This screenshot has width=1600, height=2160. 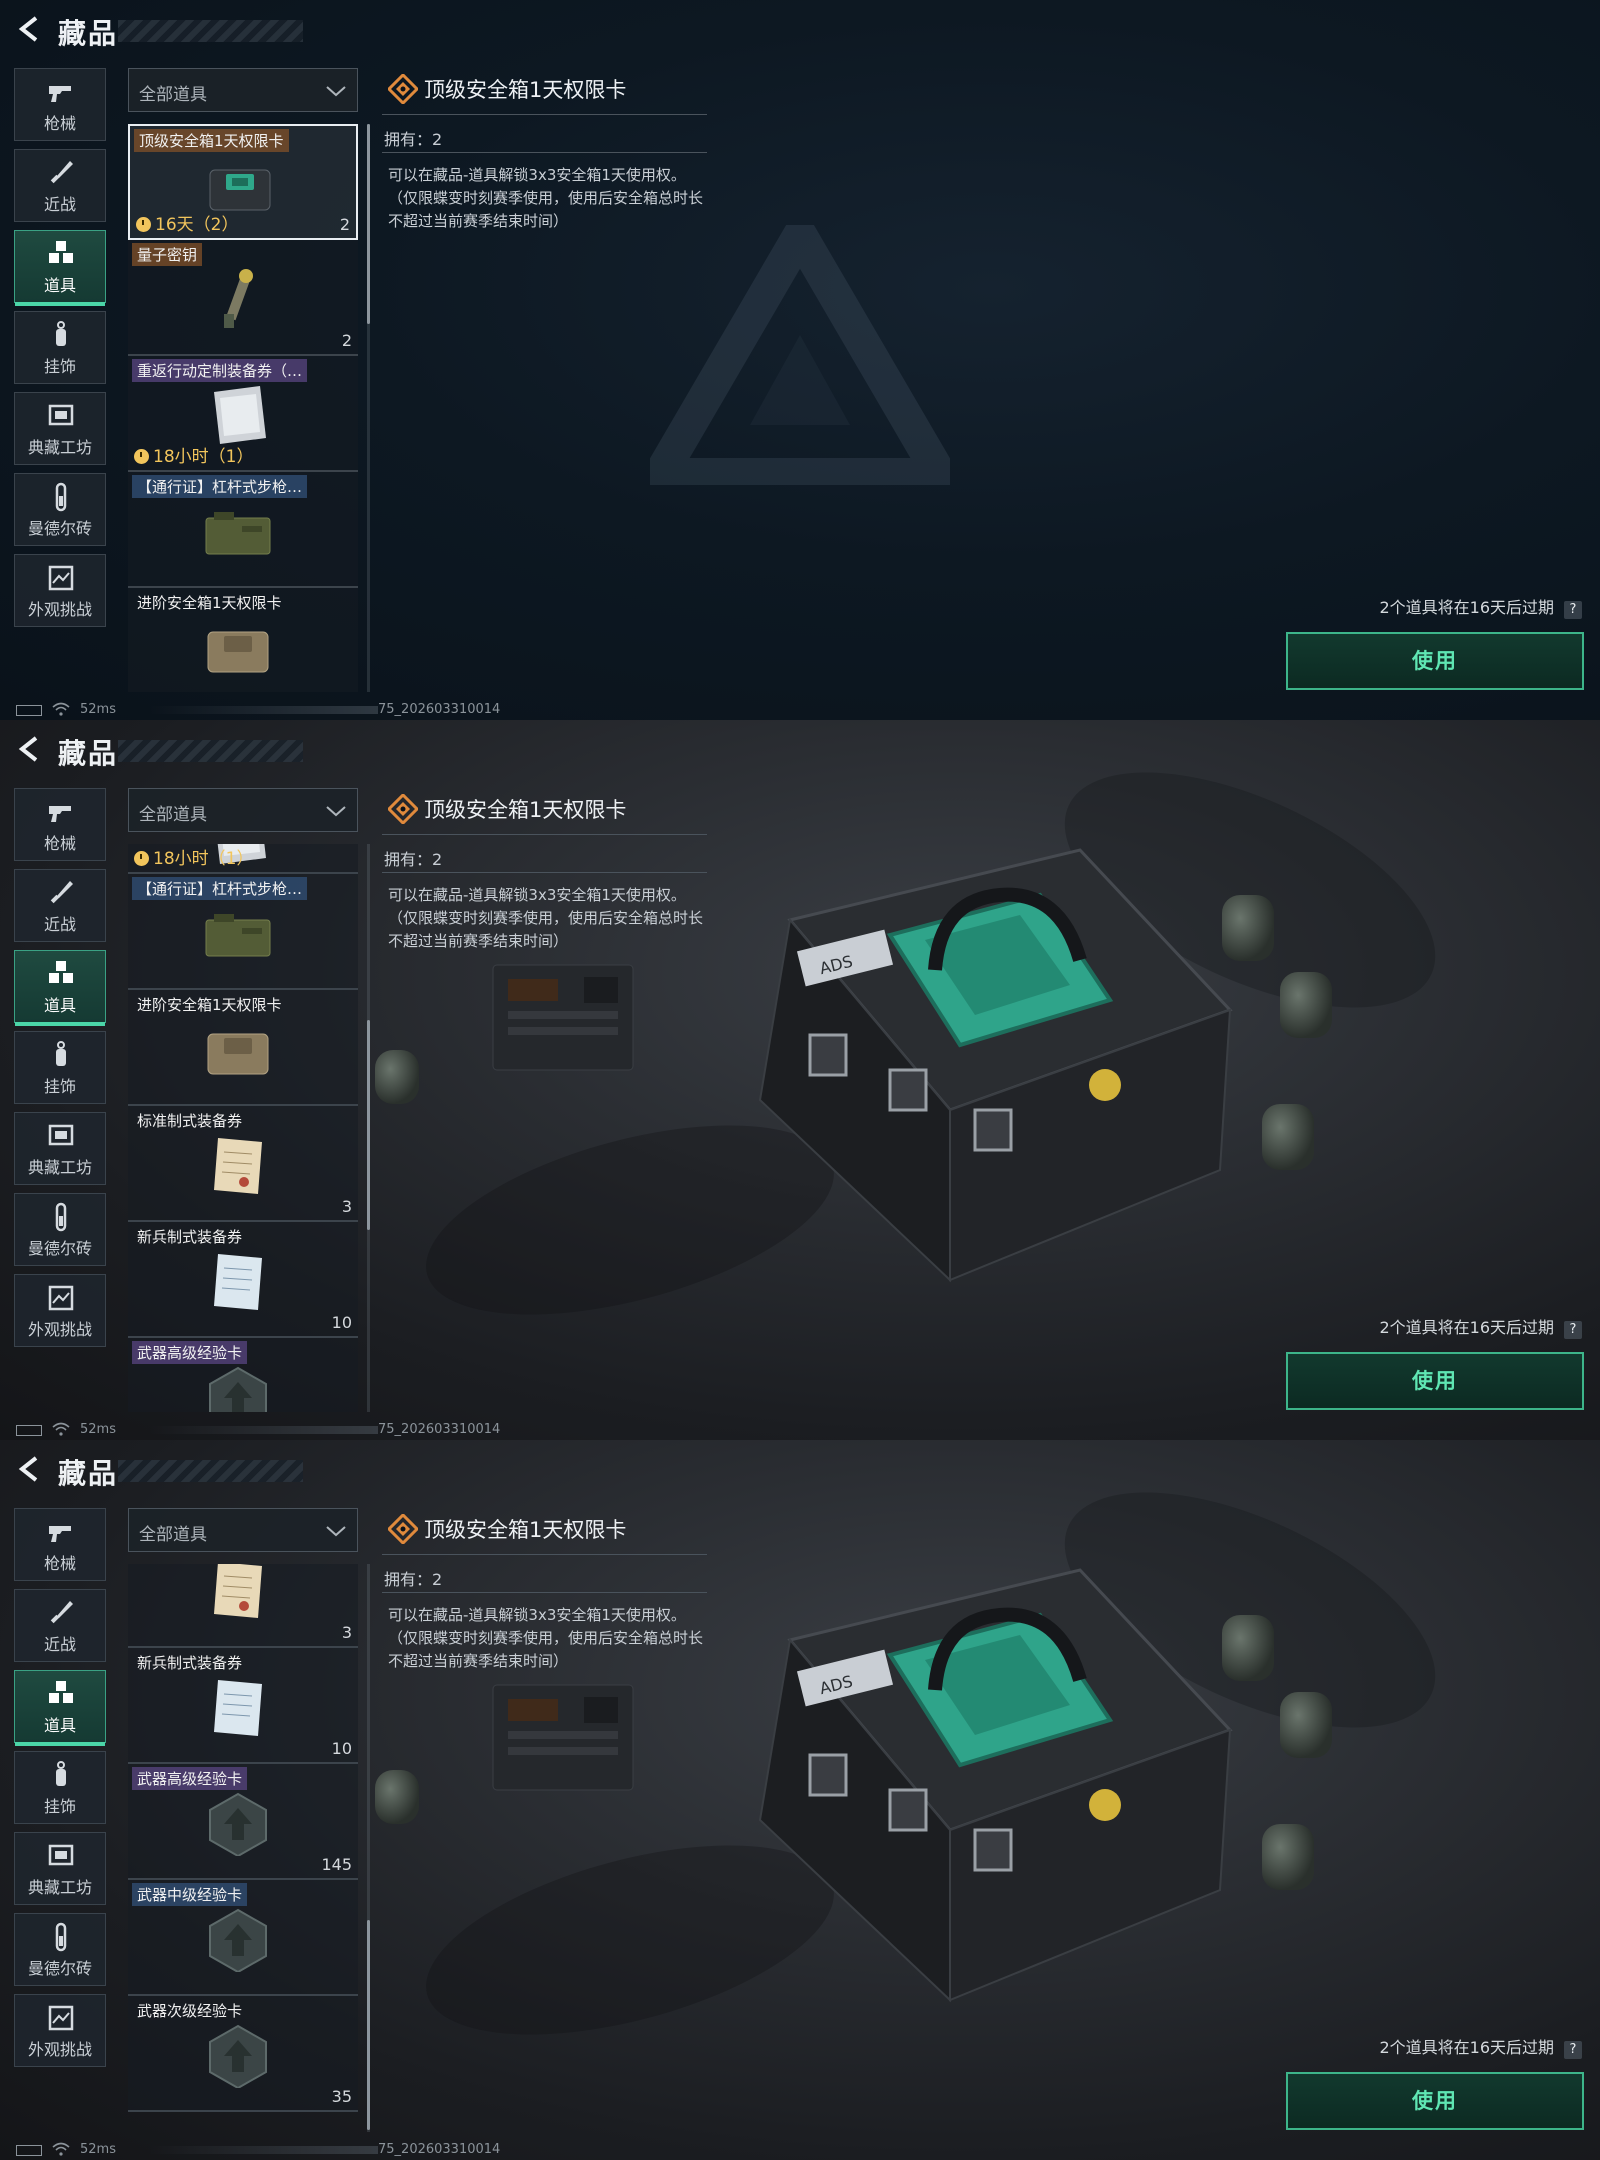 What do you see at coordinates (243, 1822) in the screenshot?
I see `list-item: 武器高级经验卡 145` at bounding box center [243, 1822].